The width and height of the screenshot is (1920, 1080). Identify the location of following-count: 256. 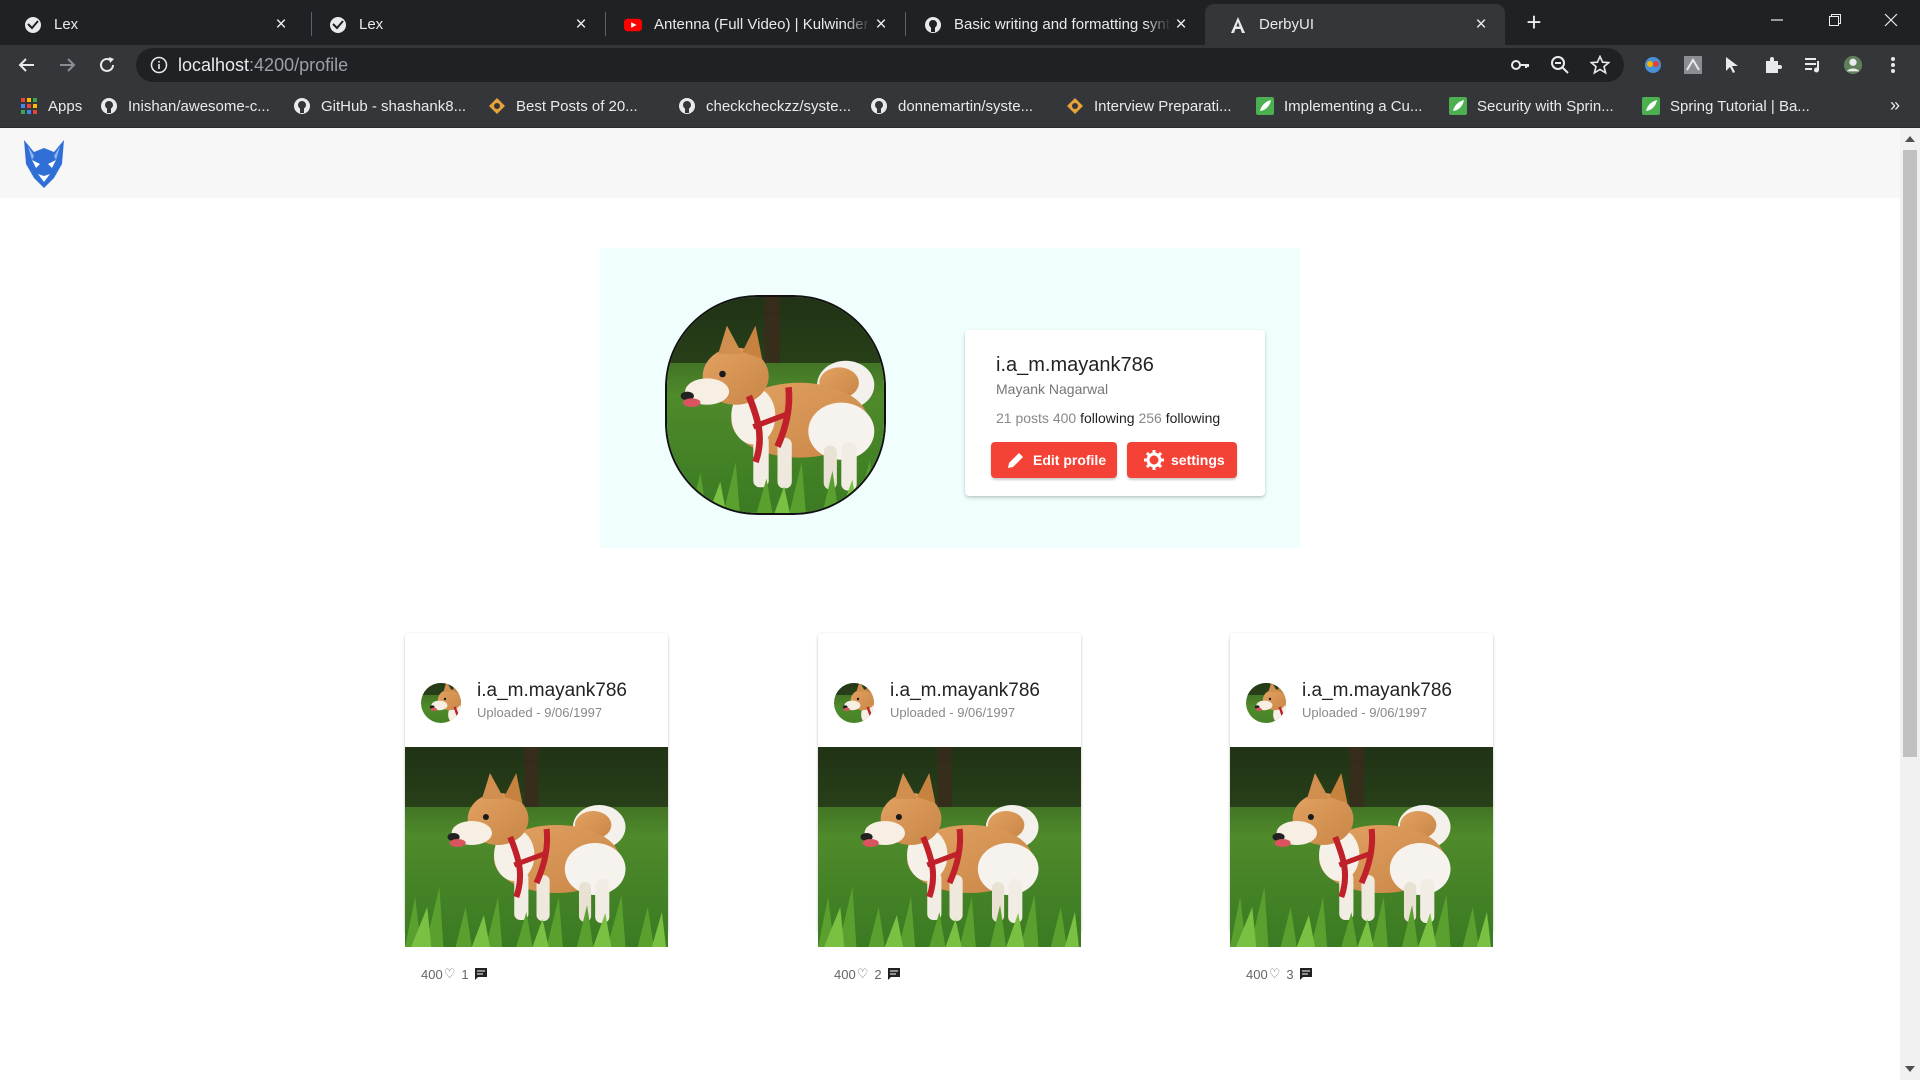
(1150, 418).